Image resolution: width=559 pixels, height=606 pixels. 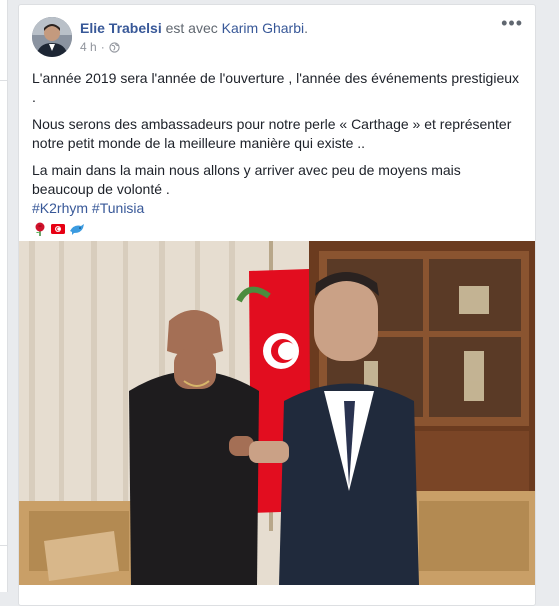 I want to click on tagged-suffix: ., so click(x=306, y=28).